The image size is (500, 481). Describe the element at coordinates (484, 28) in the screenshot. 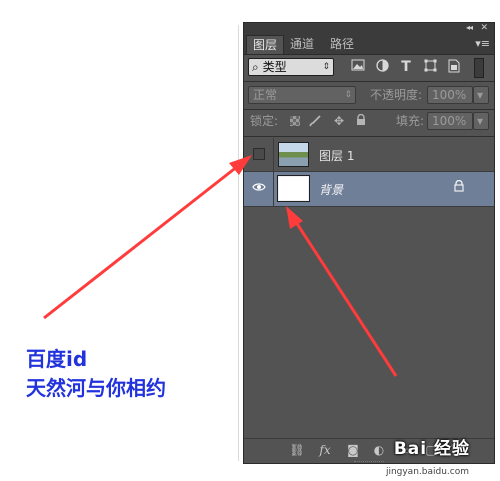

I see `close-panel-icon: ✕` at that location.